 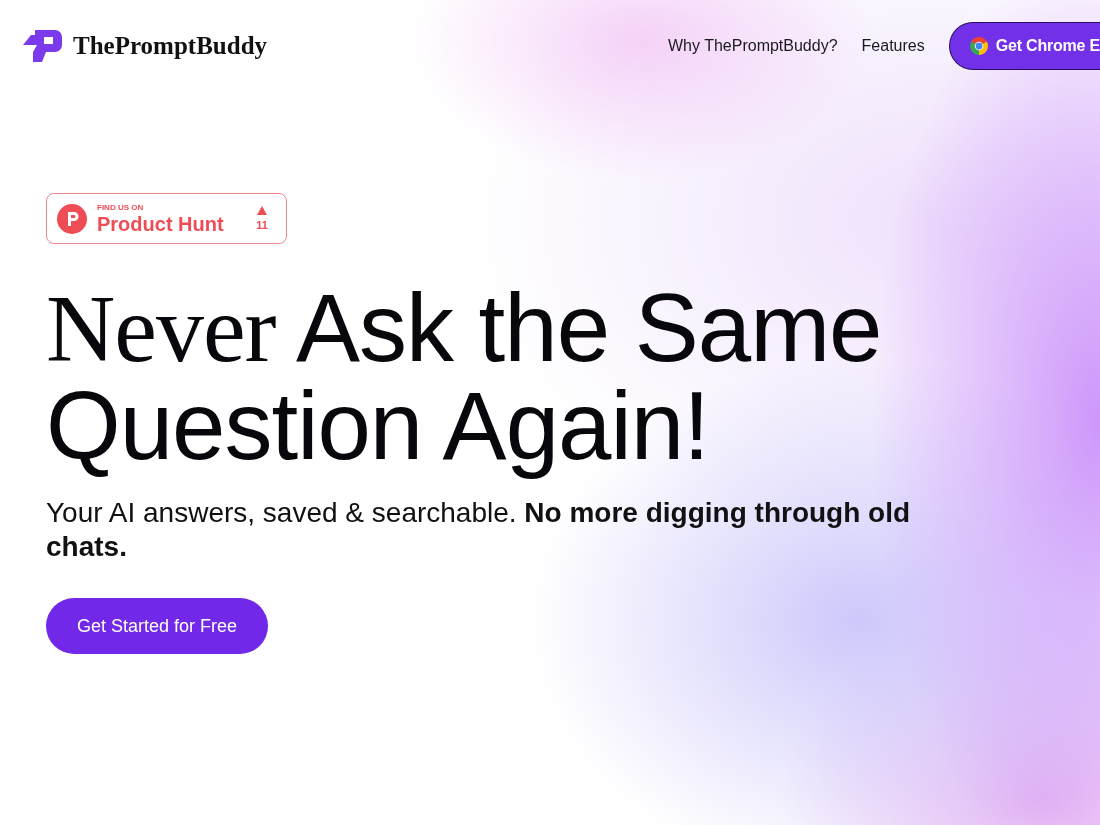 What do you see at coordinates (753, 46) in the screenshot?
I see `nav-link: Why ThePromptBuddy?` at bounding box center [753, 46].